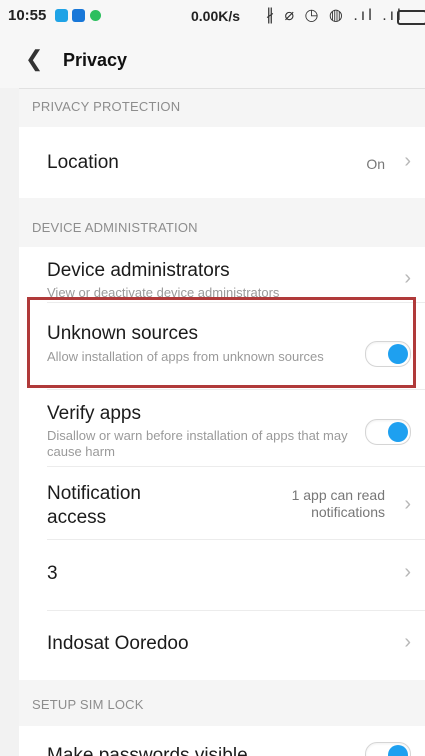  Describe the element at coordinates (375, 164) in the screenshot. I see `location-value: On` at that location.